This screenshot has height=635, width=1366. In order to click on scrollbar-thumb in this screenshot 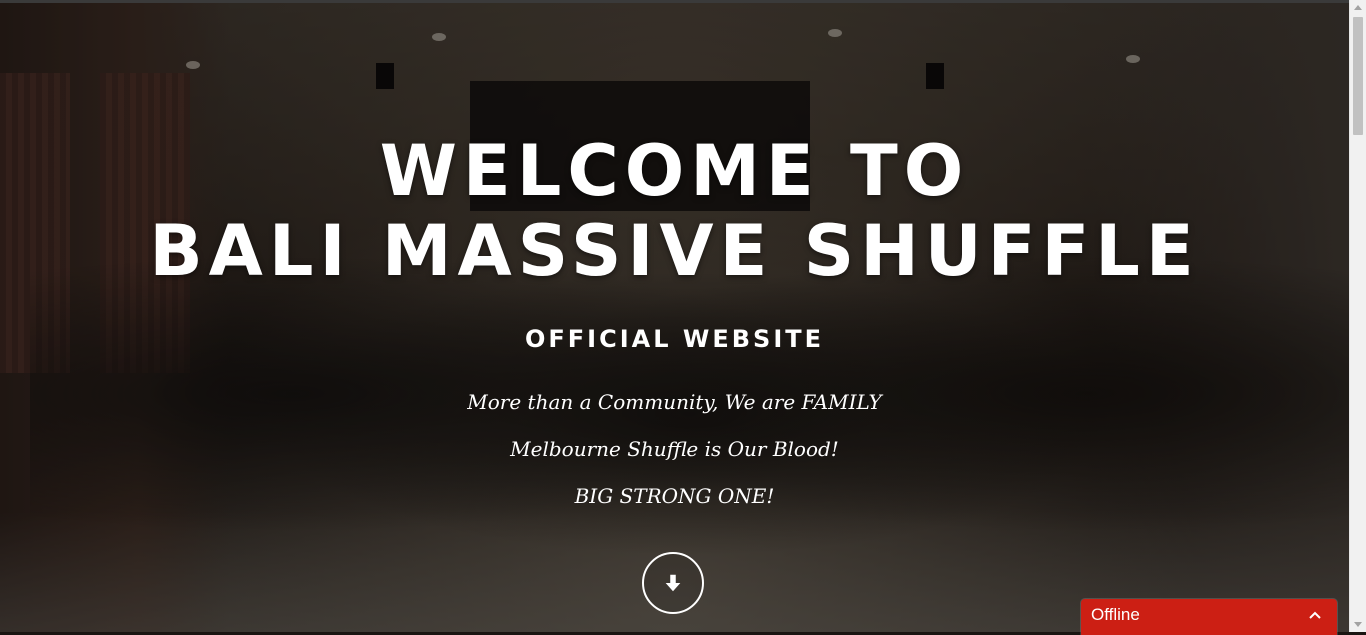, I will do `click(1358, 76)`.